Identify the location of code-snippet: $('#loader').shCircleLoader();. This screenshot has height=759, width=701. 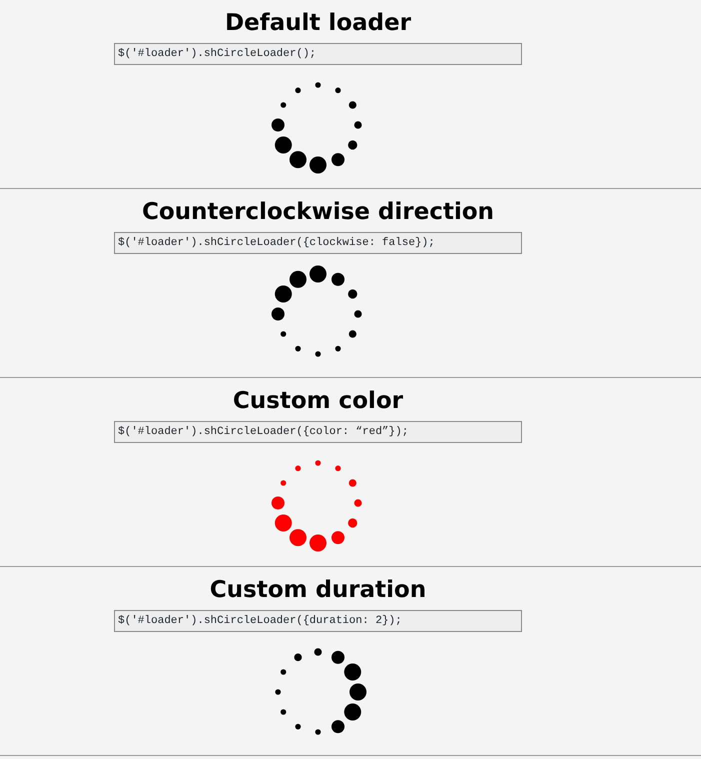
(318, 54).